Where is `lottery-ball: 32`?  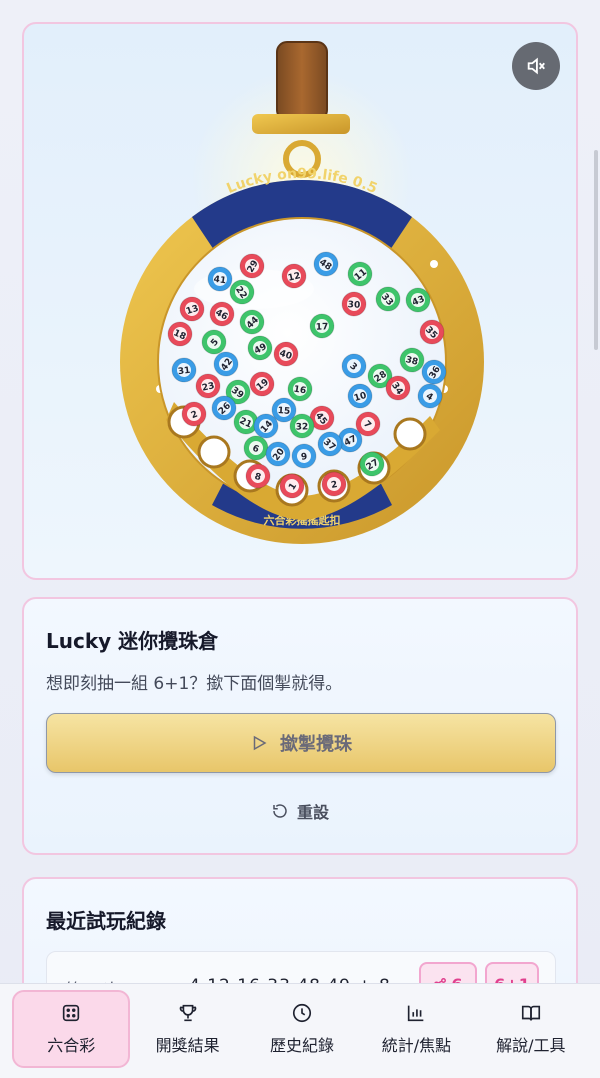 lottery-ball: 32 is located at coordinates (302, 426).